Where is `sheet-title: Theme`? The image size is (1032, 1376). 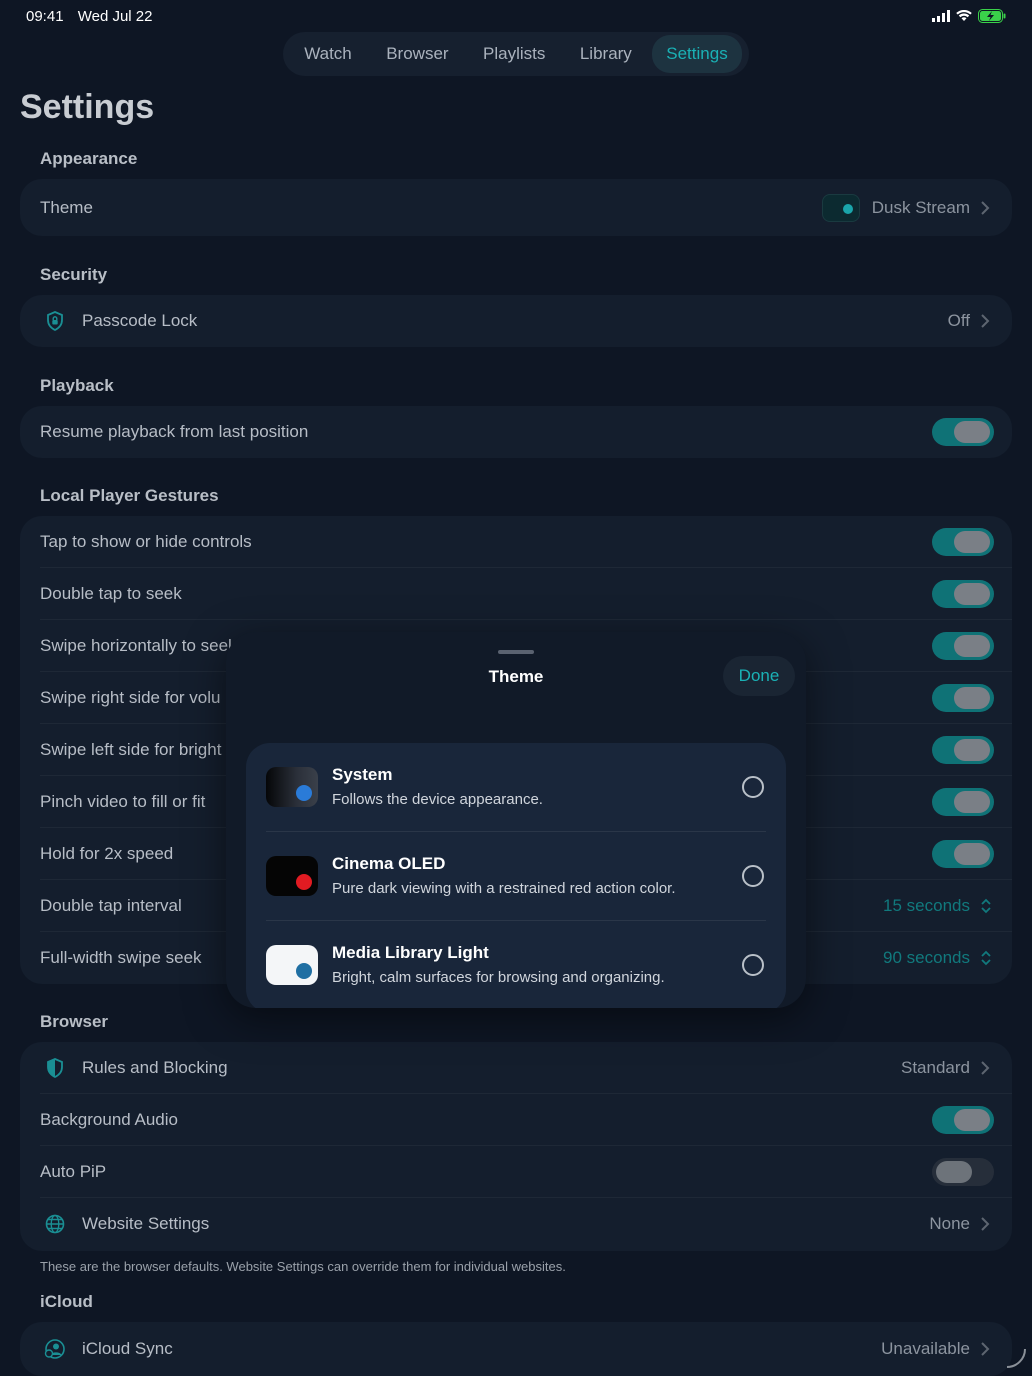
sheet-title: Theme is located at coordinates (516, 676).